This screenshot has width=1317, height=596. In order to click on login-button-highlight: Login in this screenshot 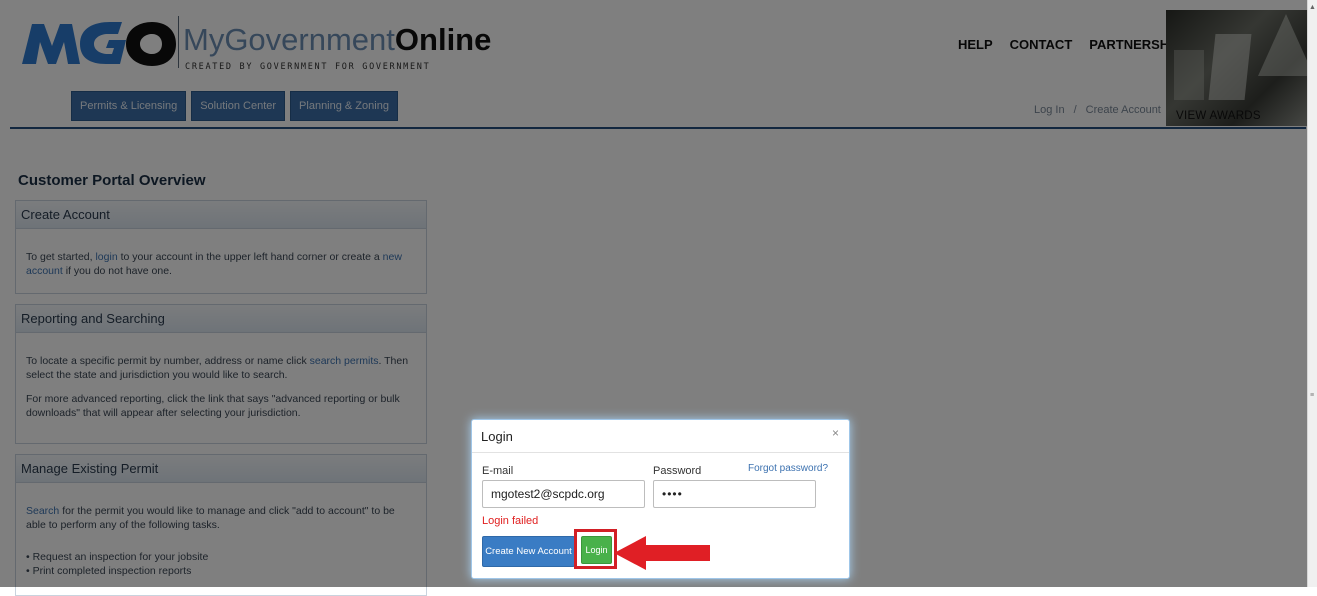, I will do `click(595, 549)`.